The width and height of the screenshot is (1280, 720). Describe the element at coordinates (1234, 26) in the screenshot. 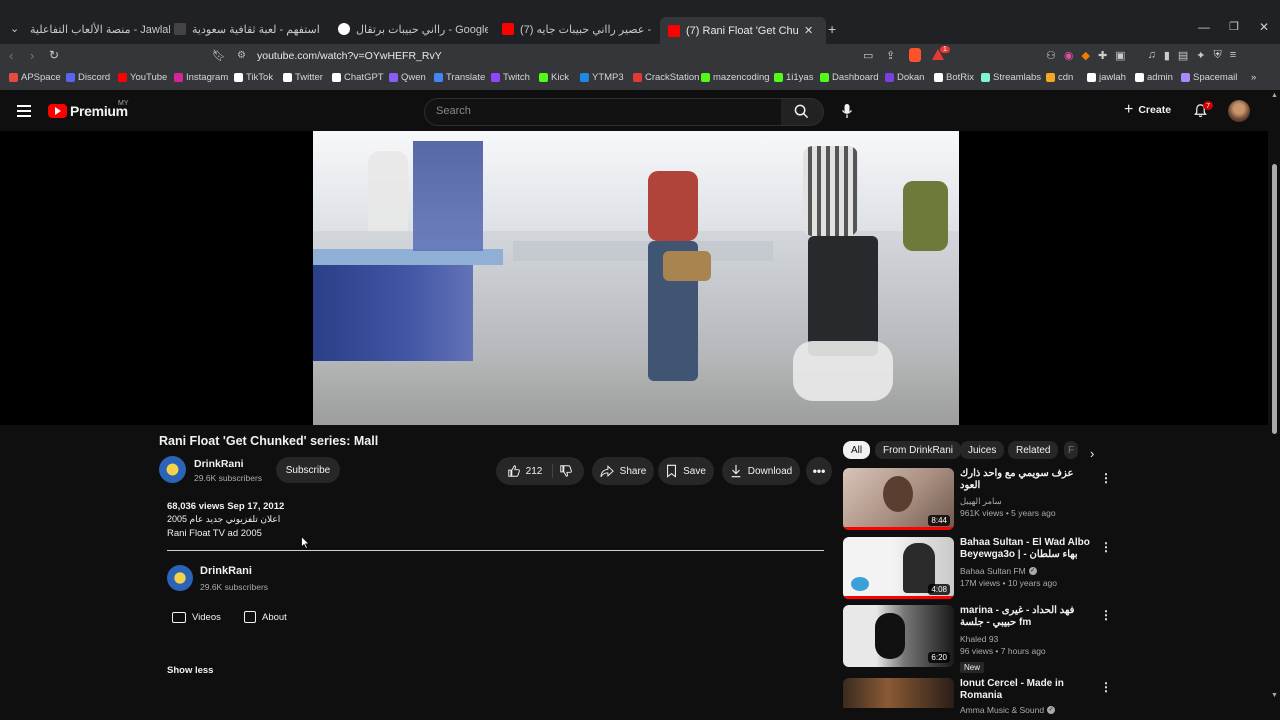

I see `restore-icon: ❐` at that location.